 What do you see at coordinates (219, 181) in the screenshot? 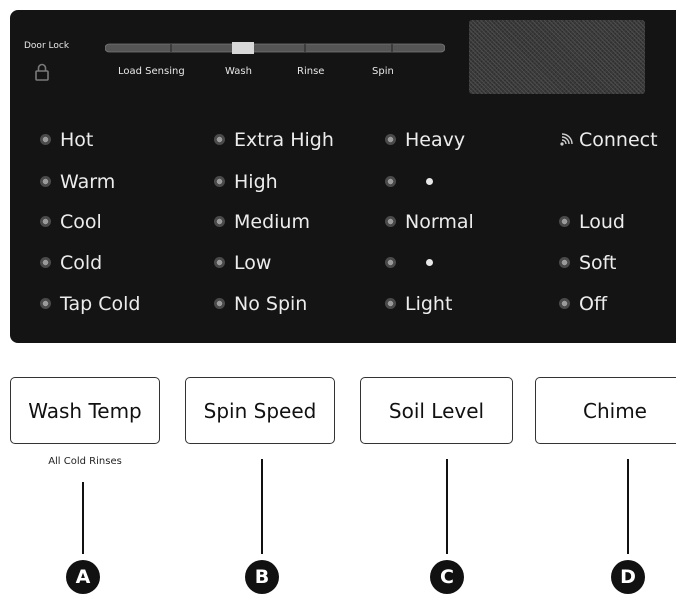
I see `led-high` at bounding box center [219, 181].